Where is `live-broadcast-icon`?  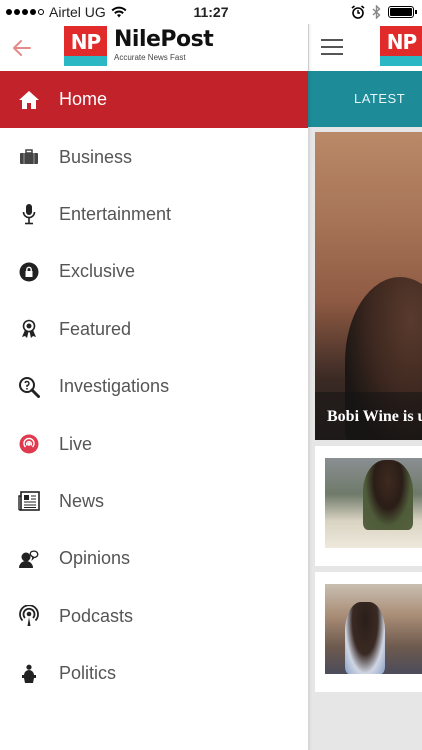 live-broadcast-icon is located at coordinates (29, 444).